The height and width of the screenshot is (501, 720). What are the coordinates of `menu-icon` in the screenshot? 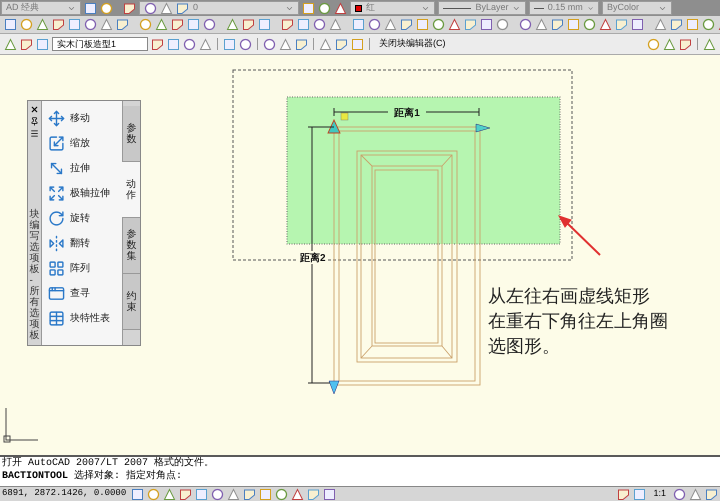 It's located at (34, 133).